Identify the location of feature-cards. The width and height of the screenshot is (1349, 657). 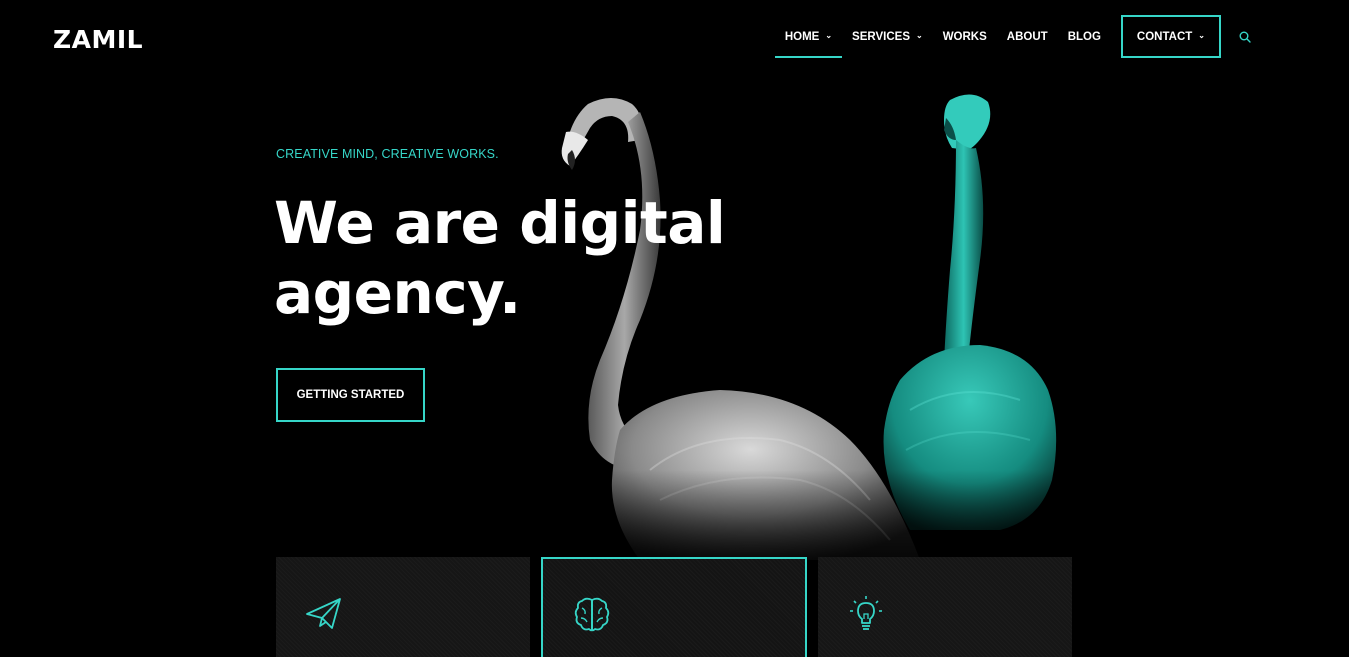
(679, 607).